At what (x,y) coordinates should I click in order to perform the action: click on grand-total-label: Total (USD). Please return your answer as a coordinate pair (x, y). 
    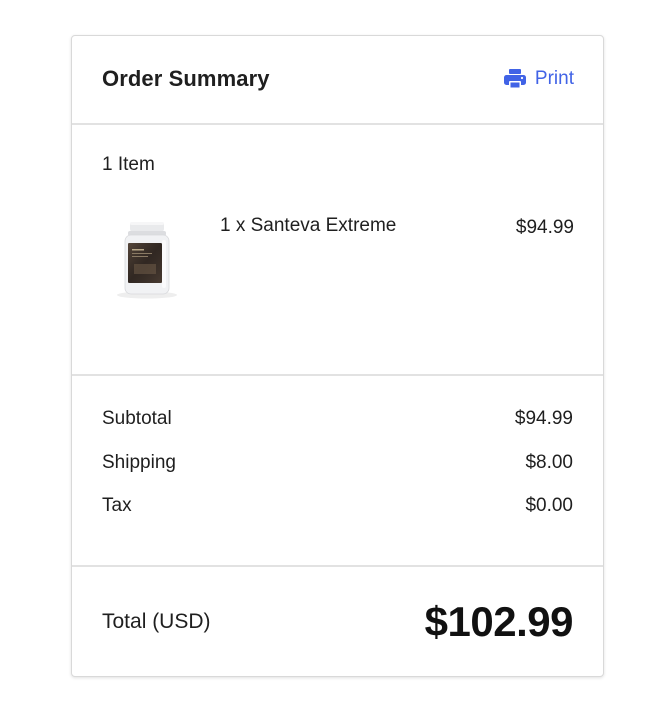
    Looking at the image, I should click on (156, 621).